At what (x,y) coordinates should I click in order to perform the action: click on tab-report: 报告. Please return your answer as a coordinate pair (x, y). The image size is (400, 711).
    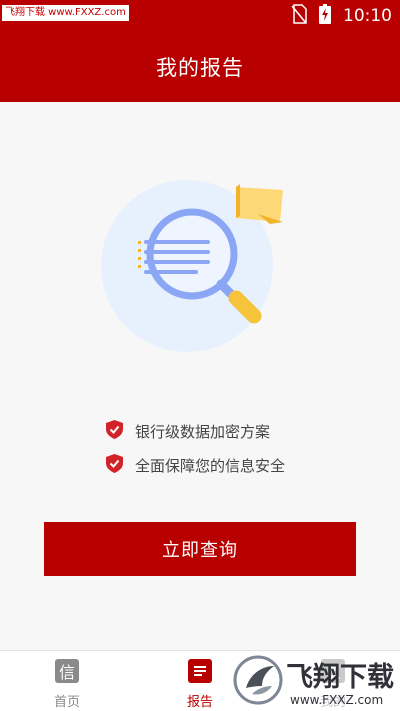
    Looking at the image, I should click on (200, 681).